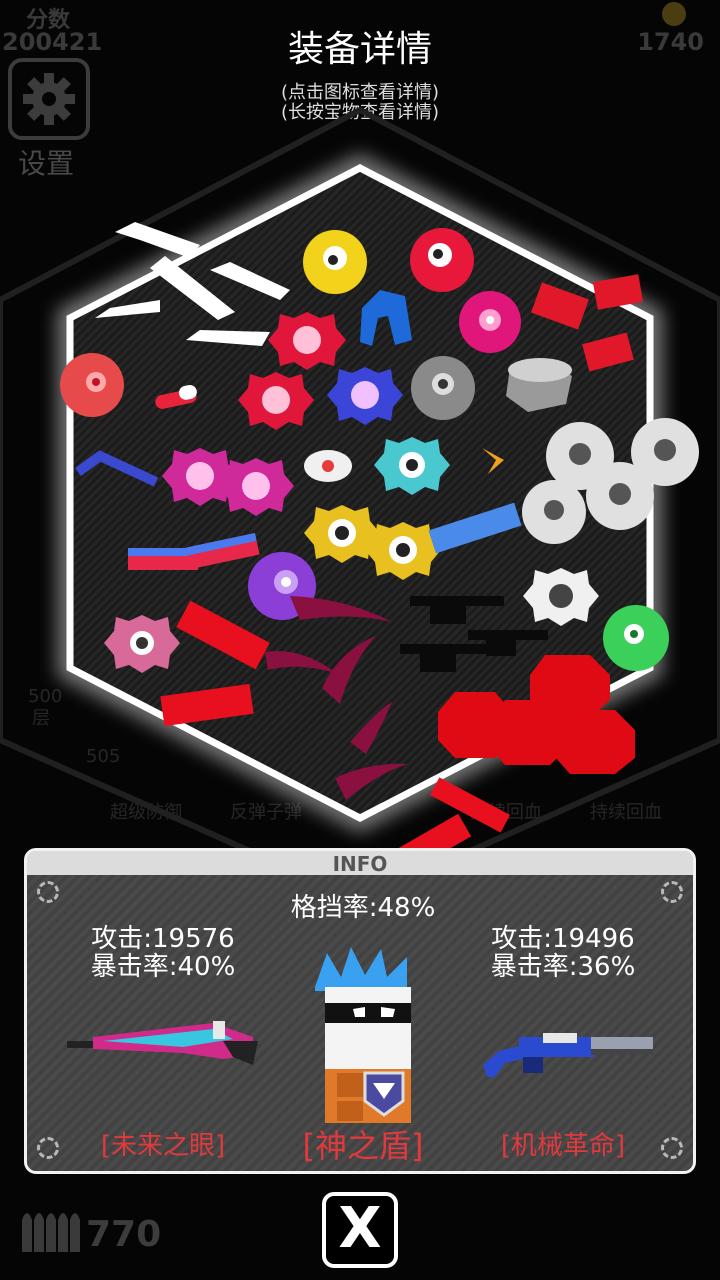 This screenshot has height=1280, width=720. I want to click on block-rate-text: 格挡率:48%, so click(363, 908).